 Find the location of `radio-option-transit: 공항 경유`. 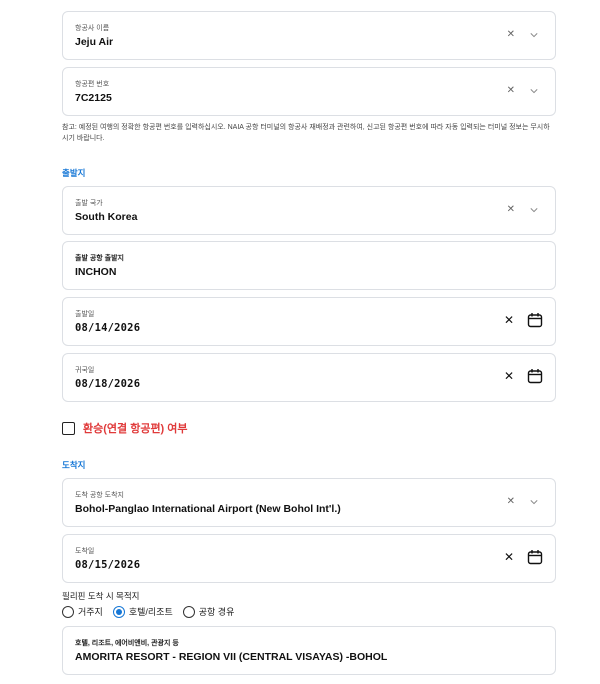

radio-option-transit: 공항 경유 is located at coordinates (208, 611).